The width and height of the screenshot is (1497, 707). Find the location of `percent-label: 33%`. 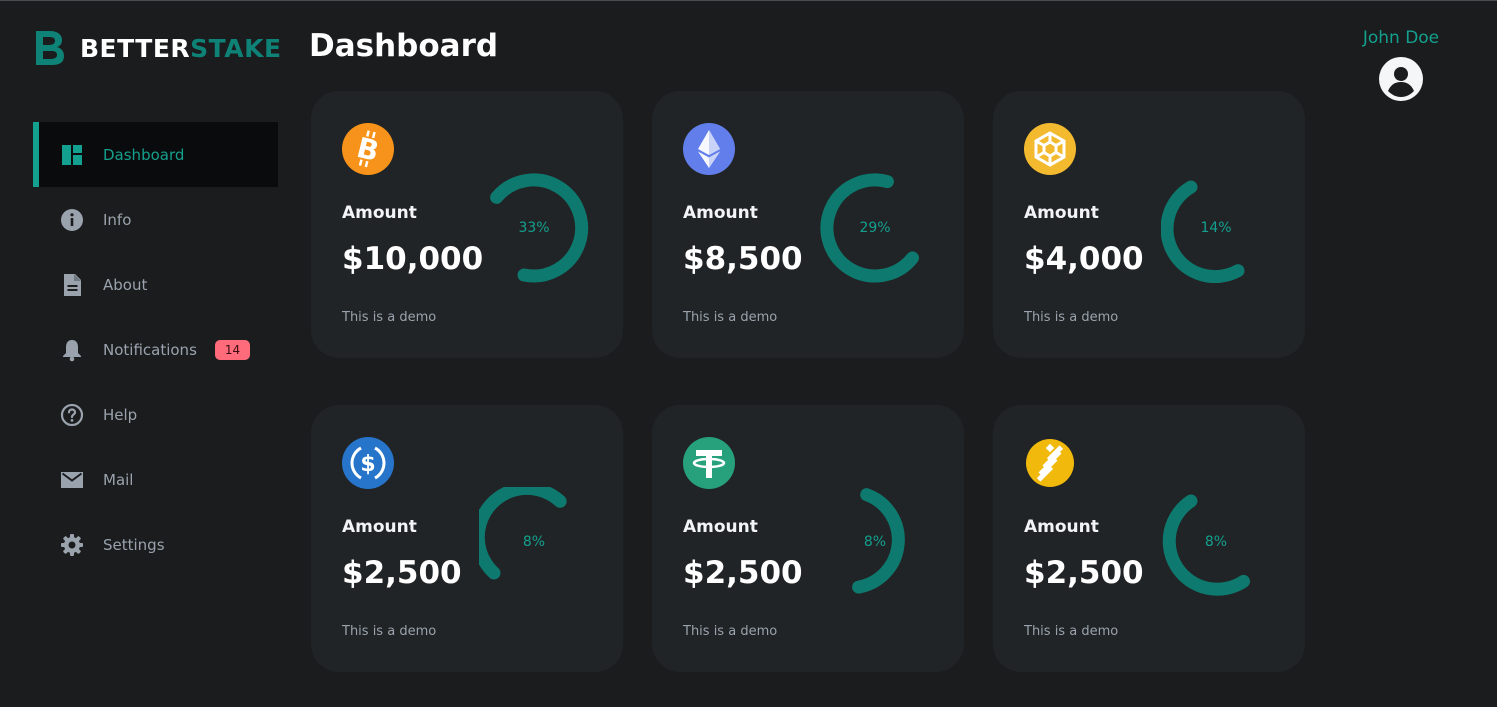

percent-label: 33% is located at coordinates (534, 228).